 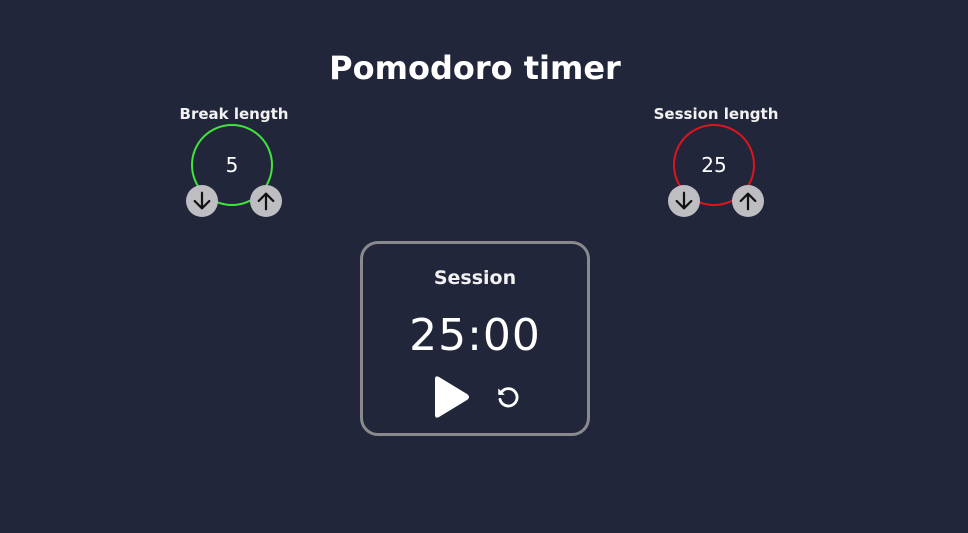 I want to click on page-title: Pomodoro timer, so click(x=475, y=68).